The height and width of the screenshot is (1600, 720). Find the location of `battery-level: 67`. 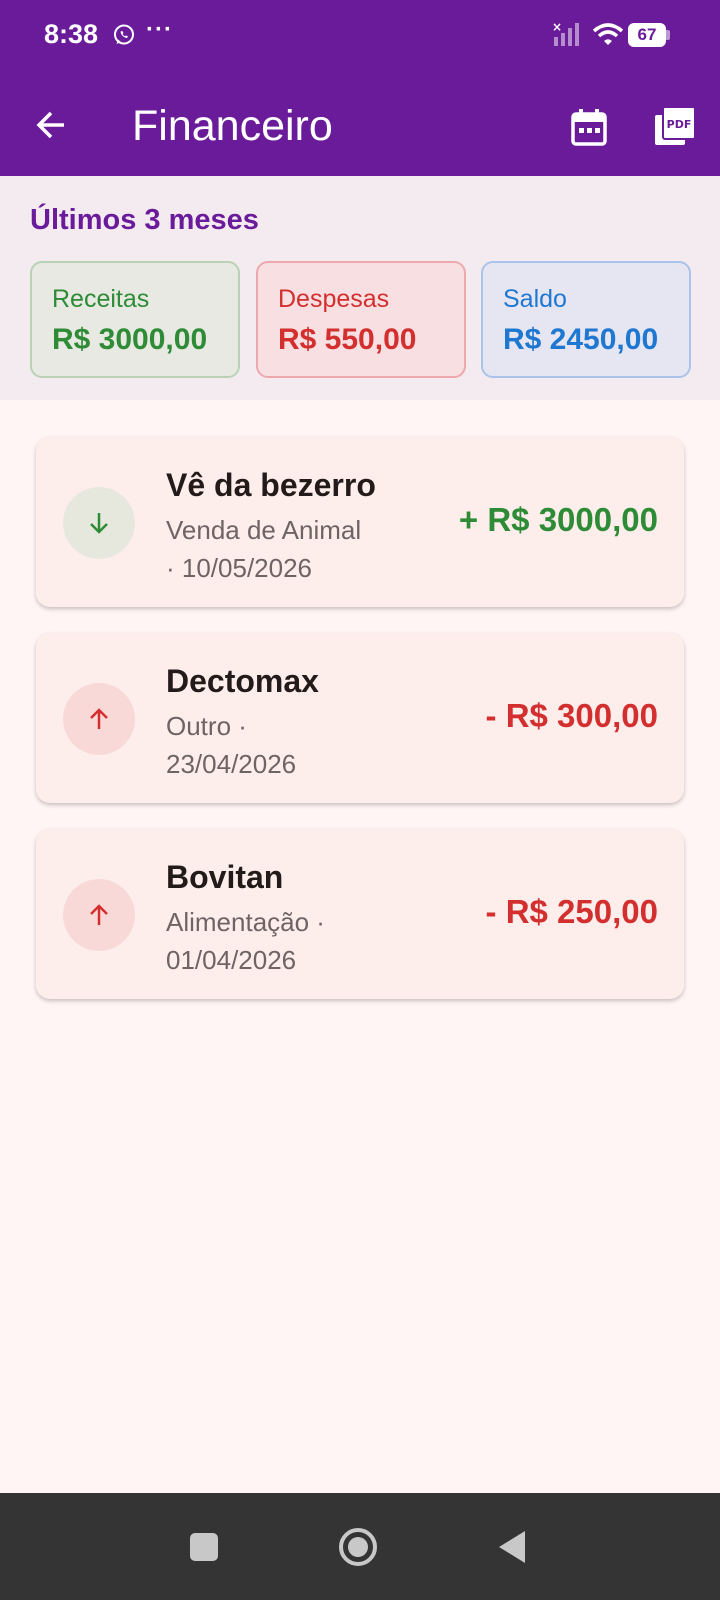

battery-level: 67 is located at coordinates (647, 35).